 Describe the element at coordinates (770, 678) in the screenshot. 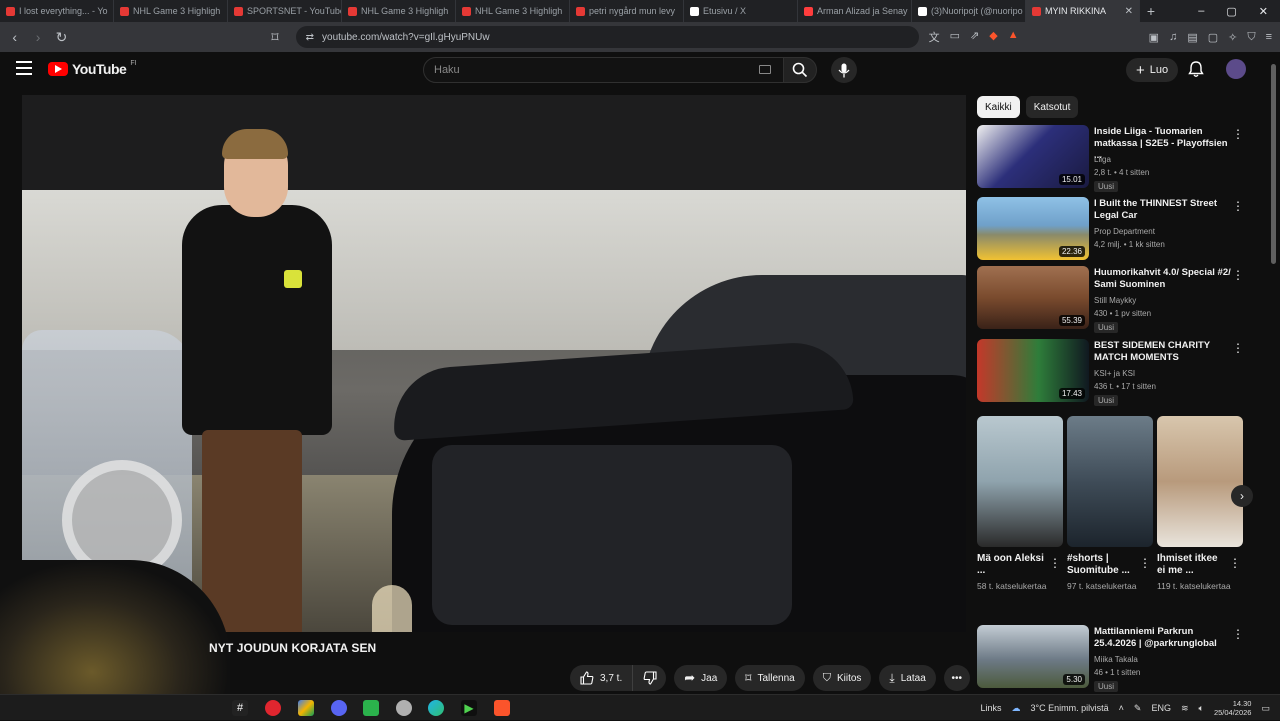

I see `save-button: ⌑ Tallenna` at that location.